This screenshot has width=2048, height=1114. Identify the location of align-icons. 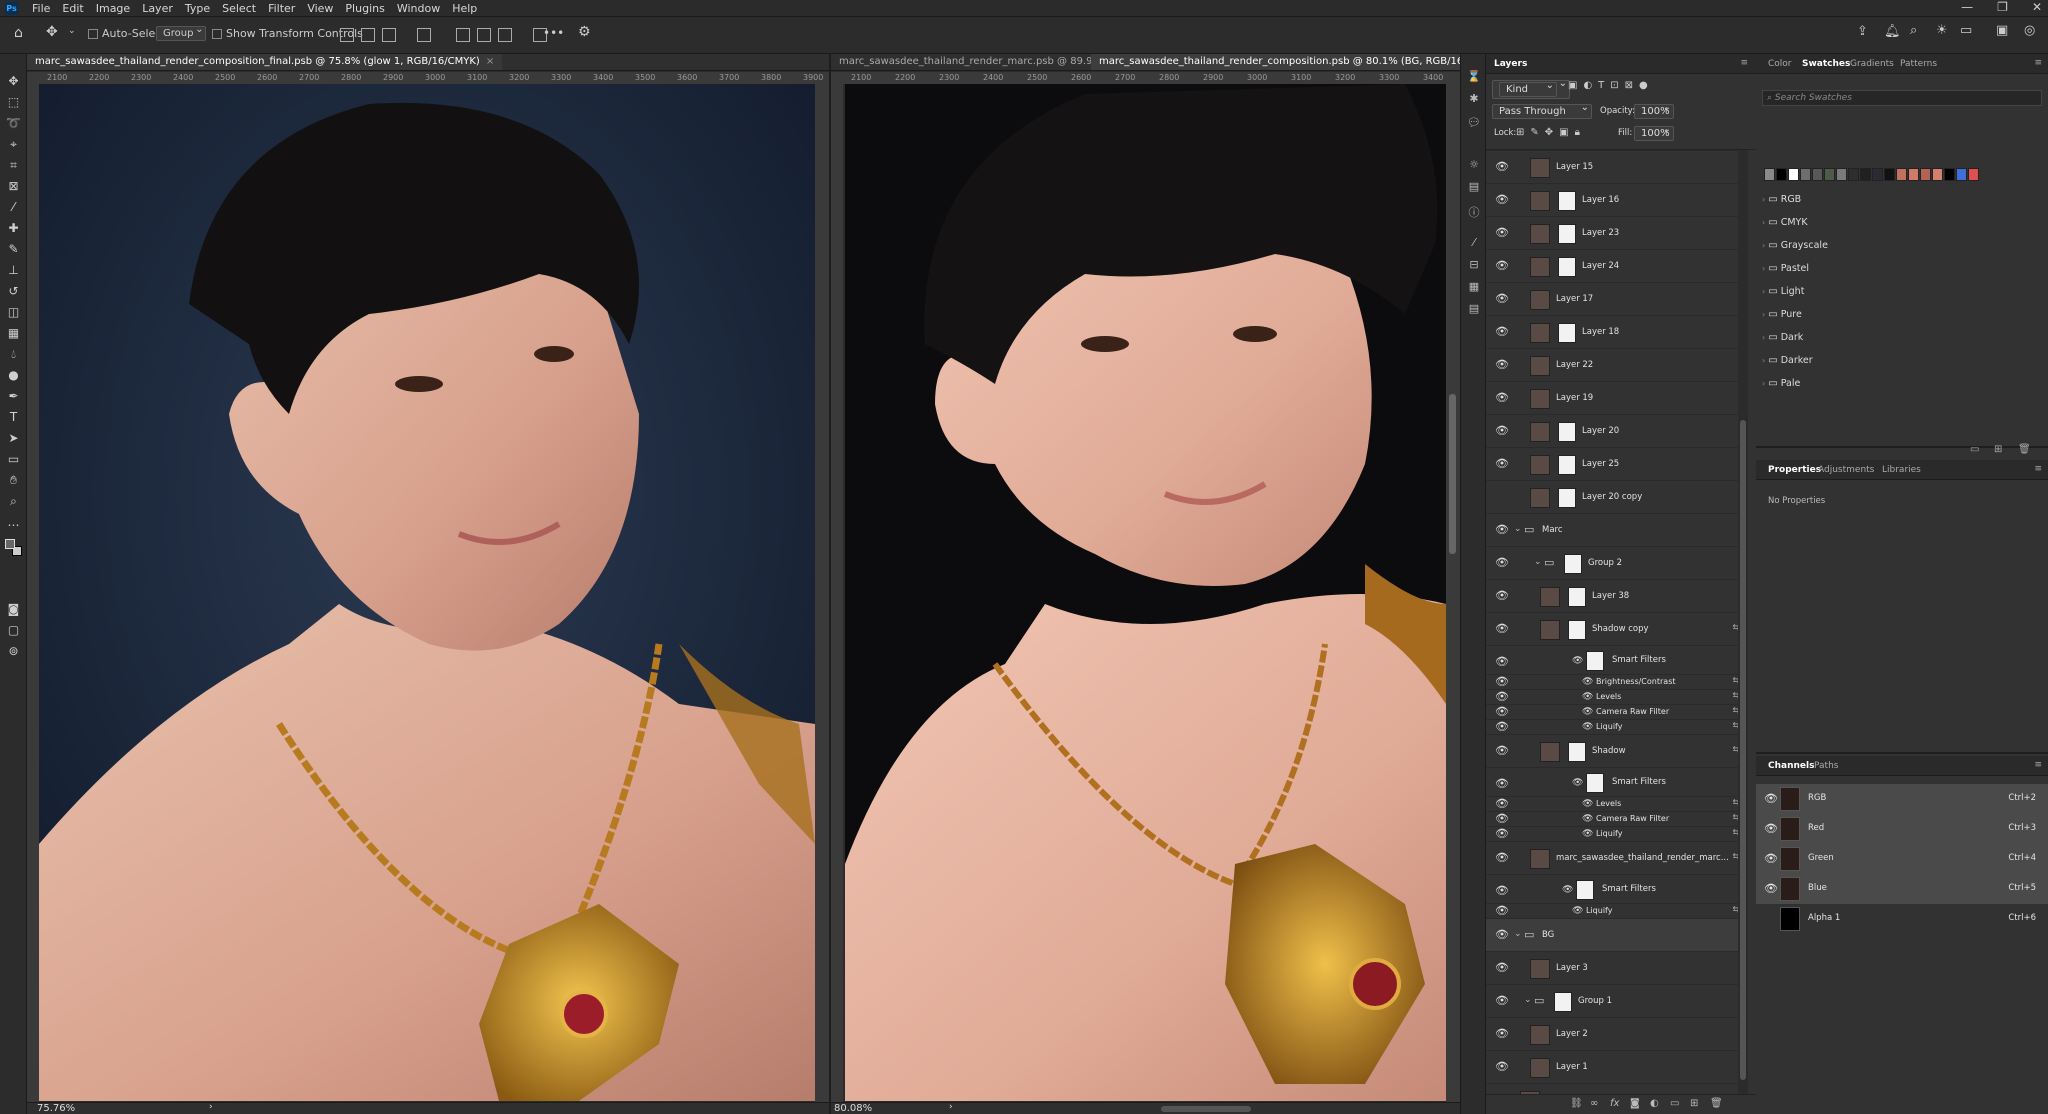
(447, 36).